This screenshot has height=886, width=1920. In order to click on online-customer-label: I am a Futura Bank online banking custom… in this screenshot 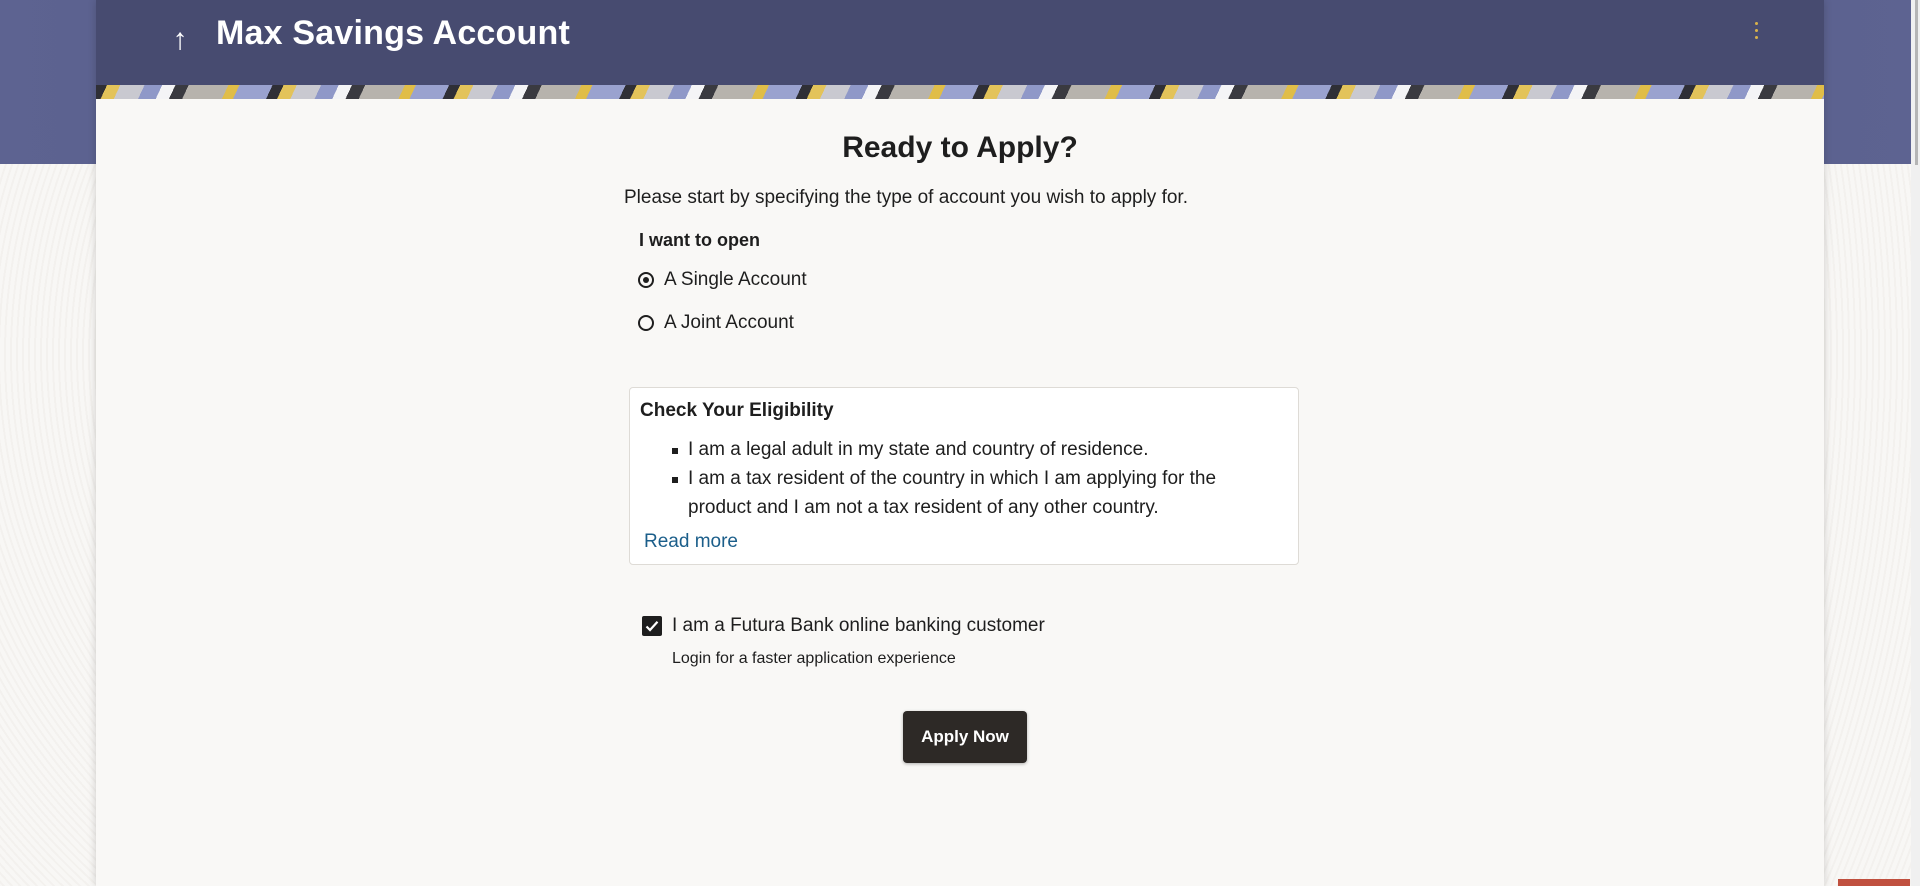, I will do `click(858, 625)`.